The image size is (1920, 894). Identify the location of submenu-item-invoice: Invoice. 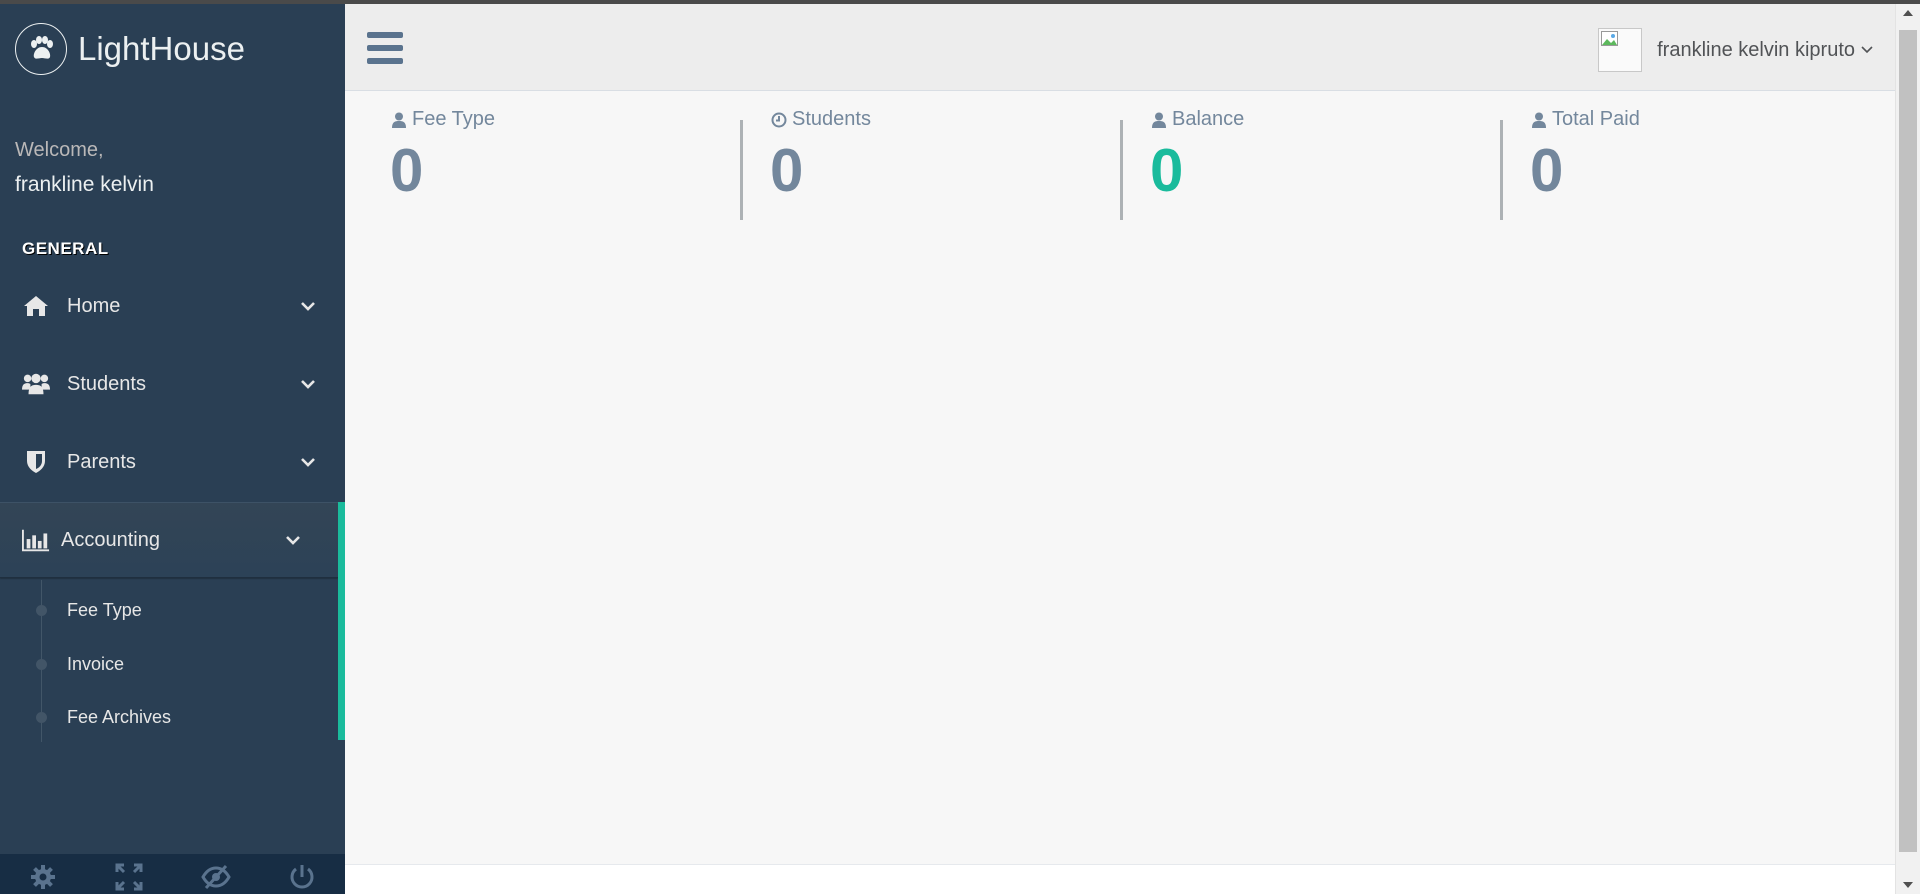
(169, 664).